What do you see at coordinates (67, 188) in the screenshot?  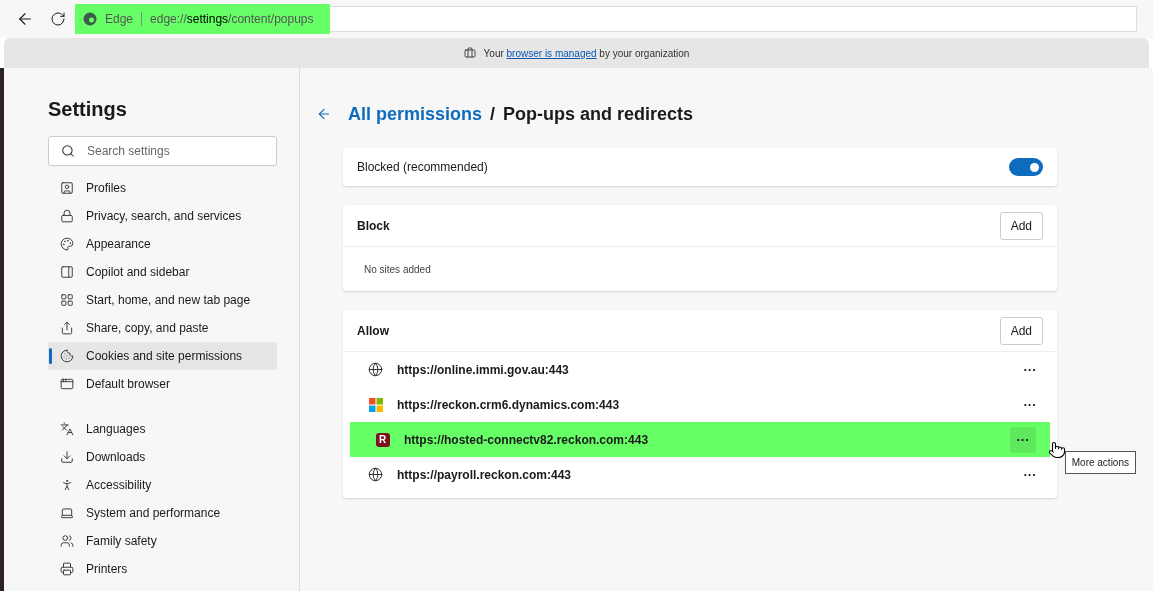 I see `profile-icon` at bounding box center [67, 188].